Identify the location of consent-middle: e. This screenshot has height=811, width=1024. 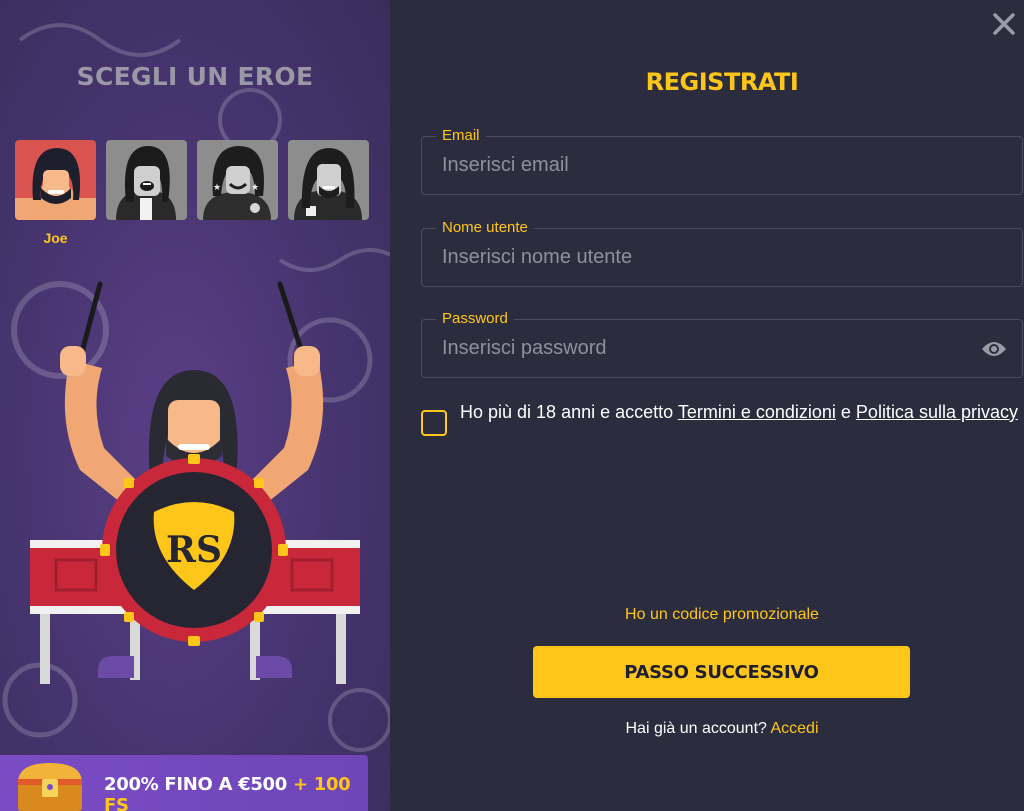
(845, 412).